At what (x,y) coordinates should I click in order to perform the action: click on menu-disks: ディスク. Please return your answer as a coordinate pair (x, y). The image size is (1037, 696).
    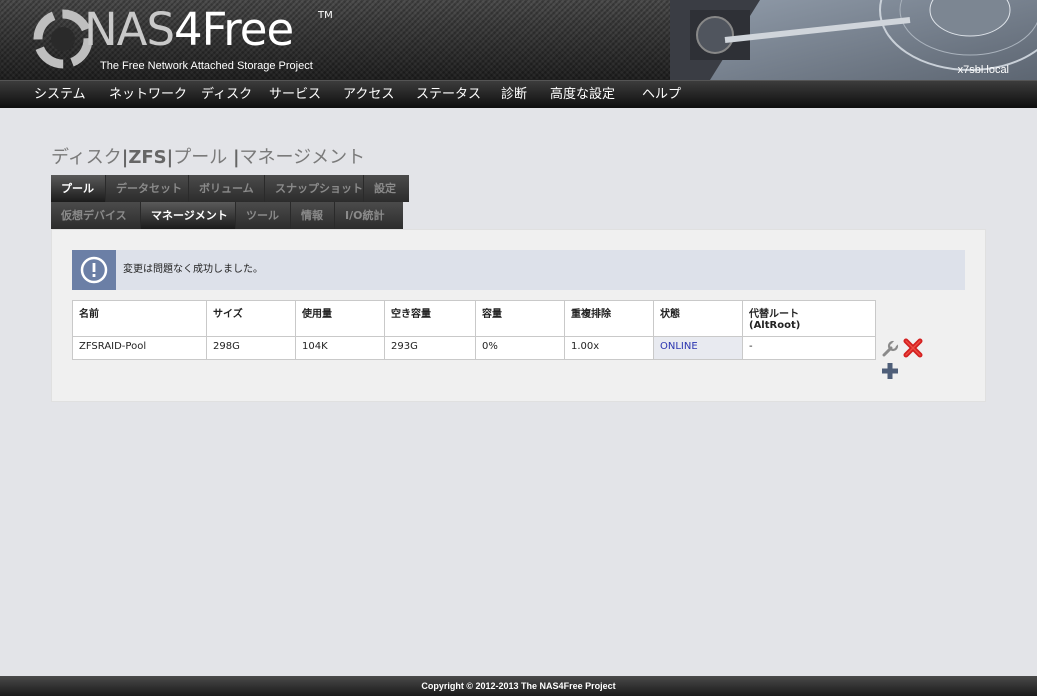
    Looking at the image, I should click on (226, 94).